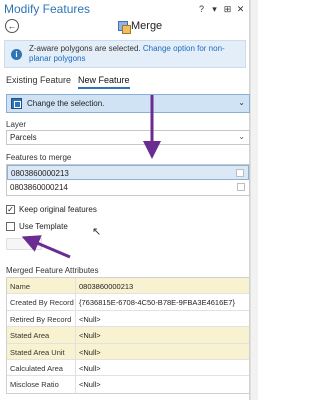 The width and height of the screenshot is (320, 400). What do you see at coordinates (16, 124) in the screenshot?
I see `layer-label: Layer` at bounding box center [16, 124].